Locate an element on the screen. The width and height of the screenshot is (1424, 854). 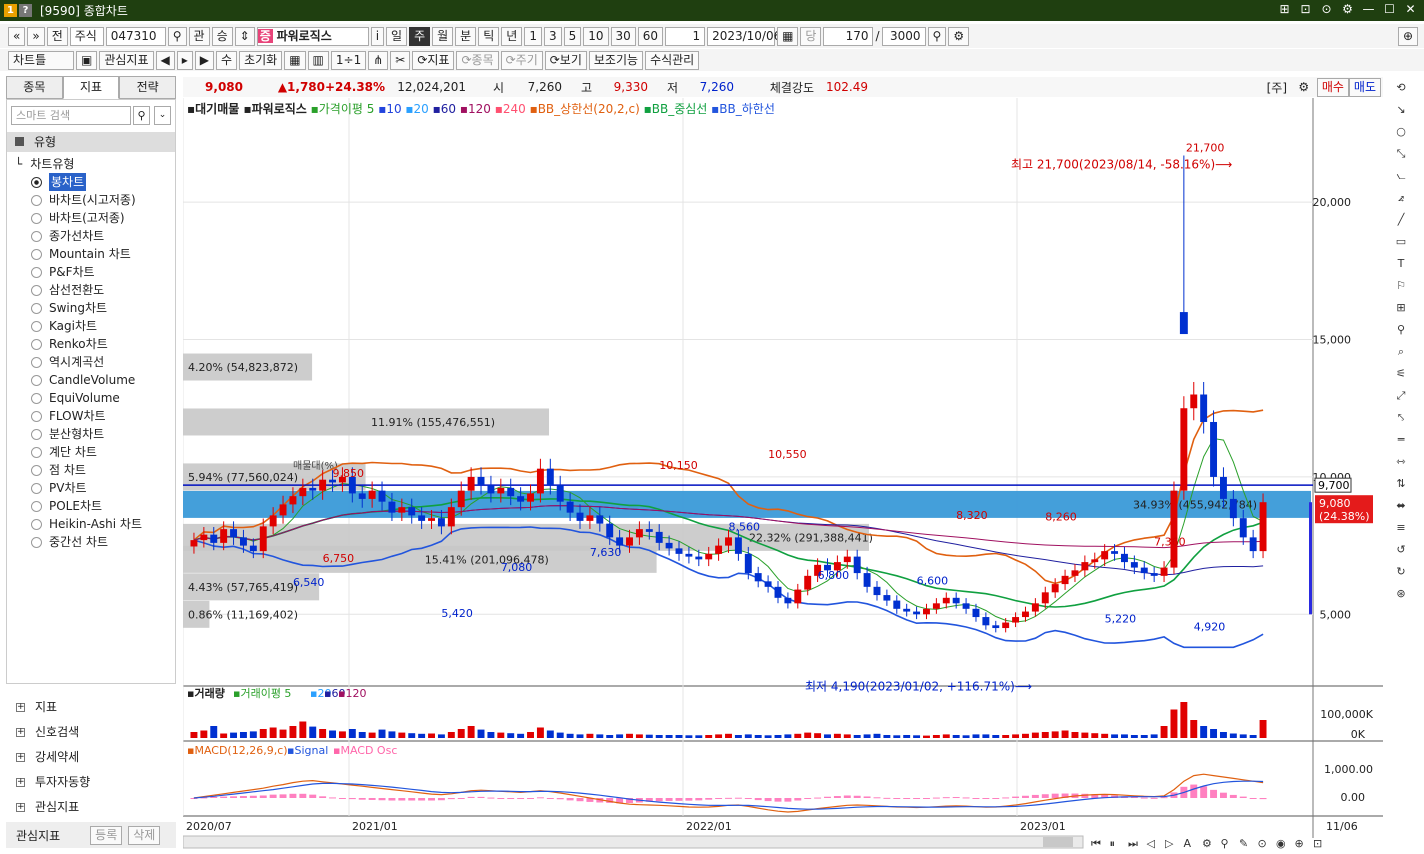
draw-tool-icon: ↘ is located at coordinates (1401, 110).